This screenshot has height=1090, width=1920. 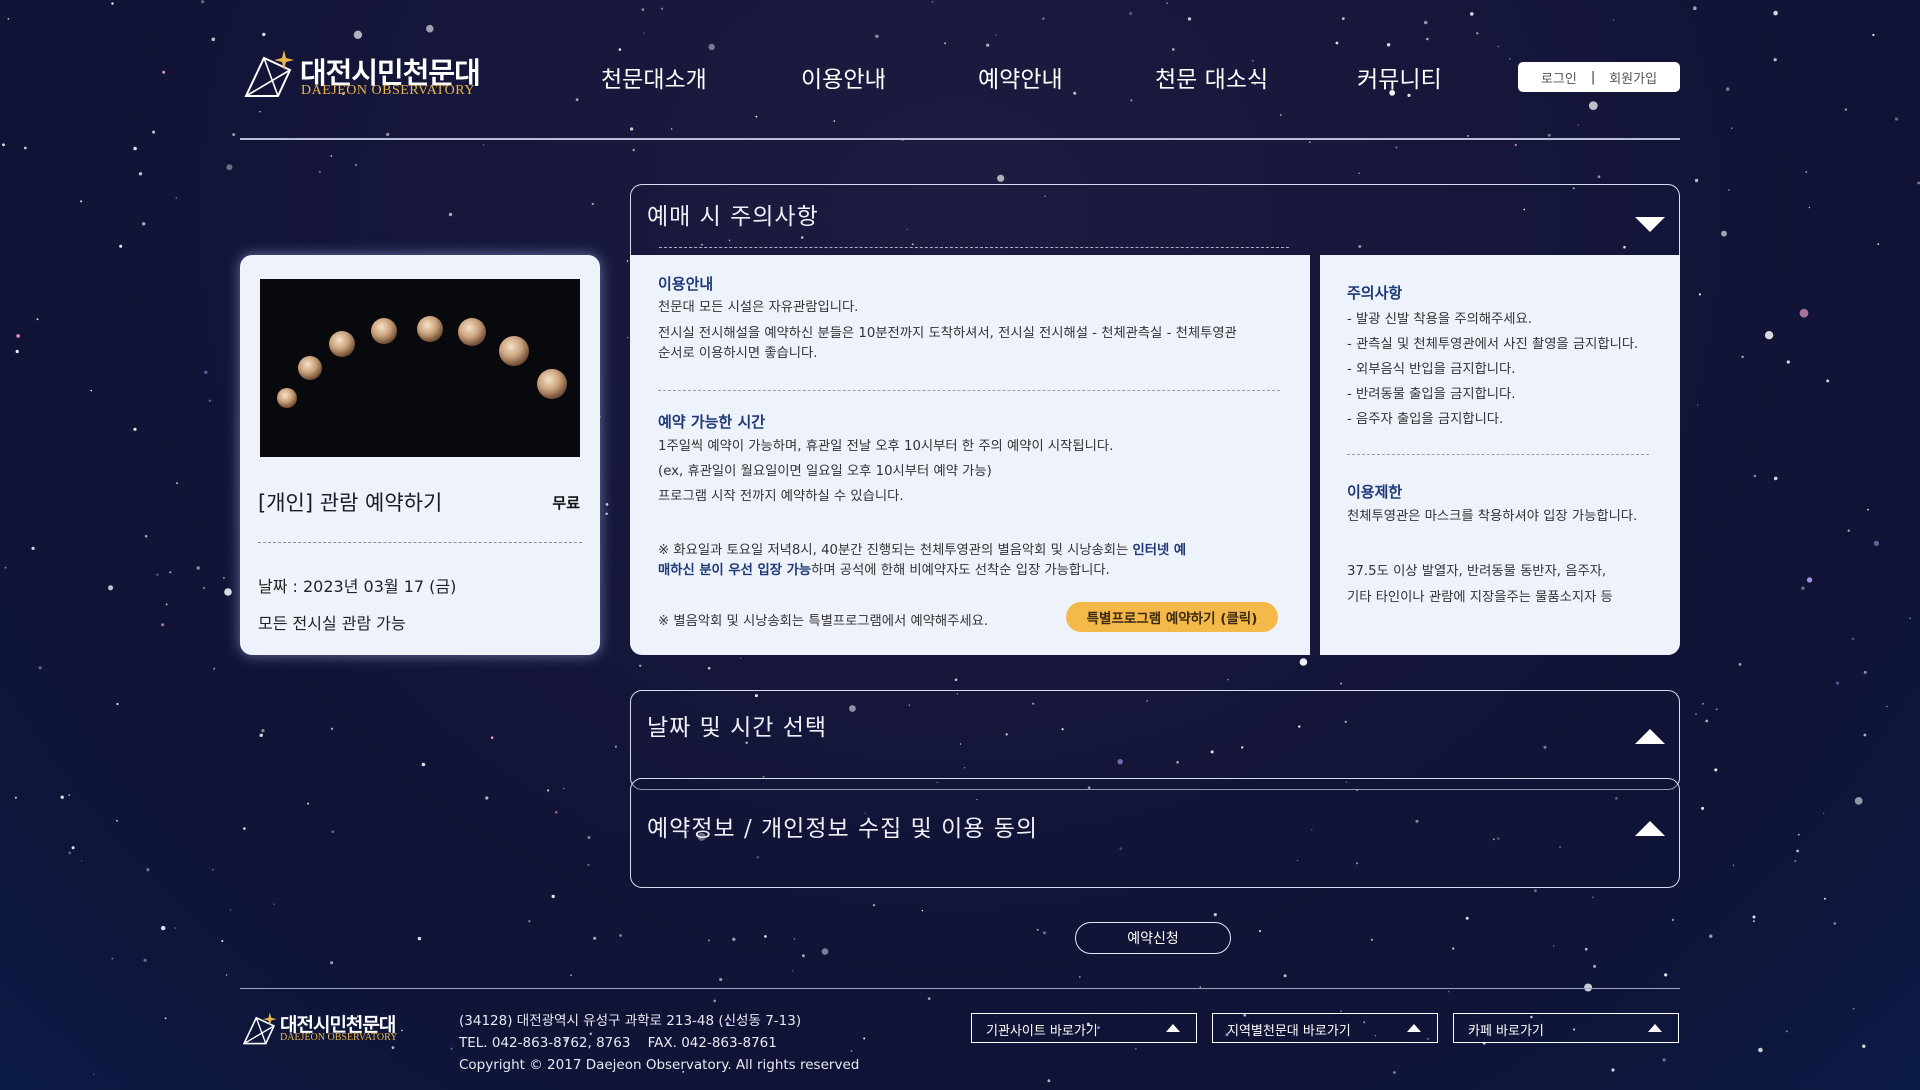 What do you see at coordinates (712, 422) in the screenshot?
I see `time-heading: 예약 가능한 시간` at bounding box center [712, 422].